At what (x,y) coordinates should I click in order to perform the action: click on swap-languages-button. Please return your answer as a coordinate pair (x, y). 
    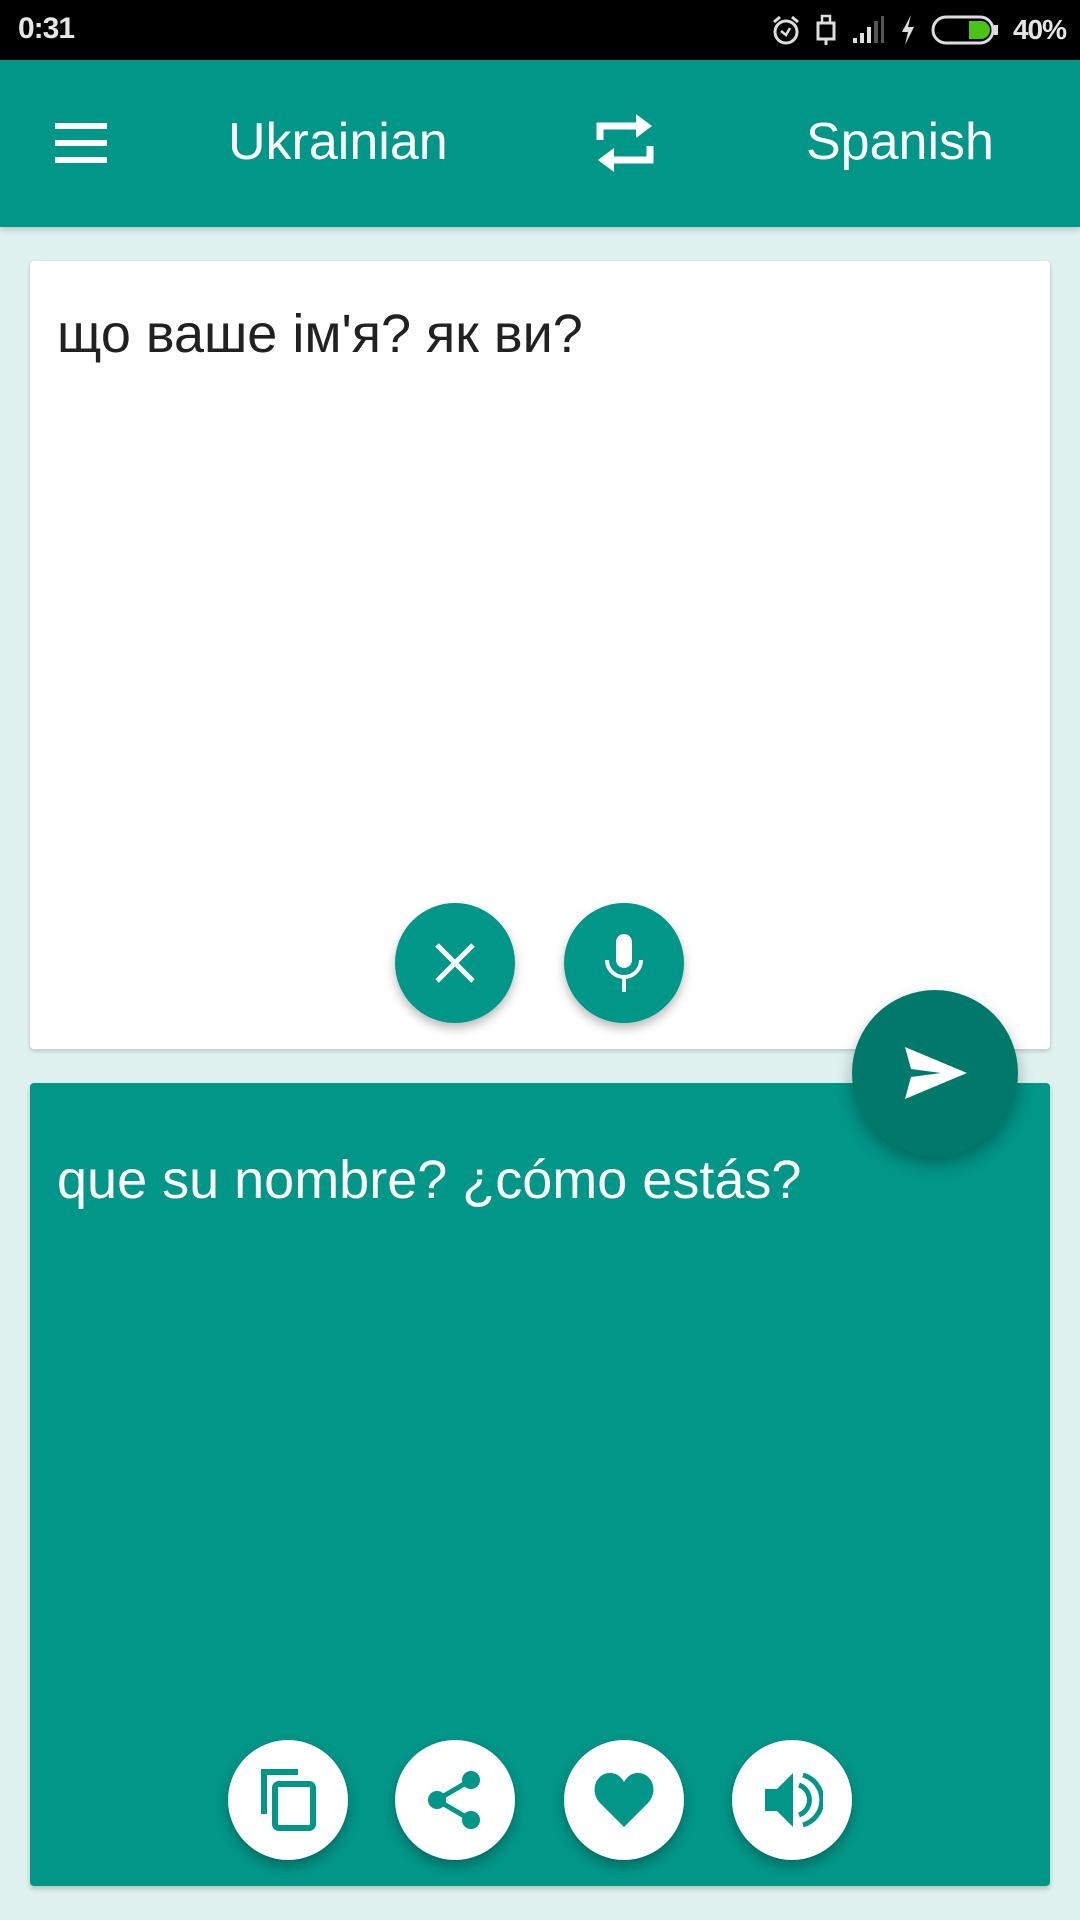
    Looking at the image, I should click on (625, 143).